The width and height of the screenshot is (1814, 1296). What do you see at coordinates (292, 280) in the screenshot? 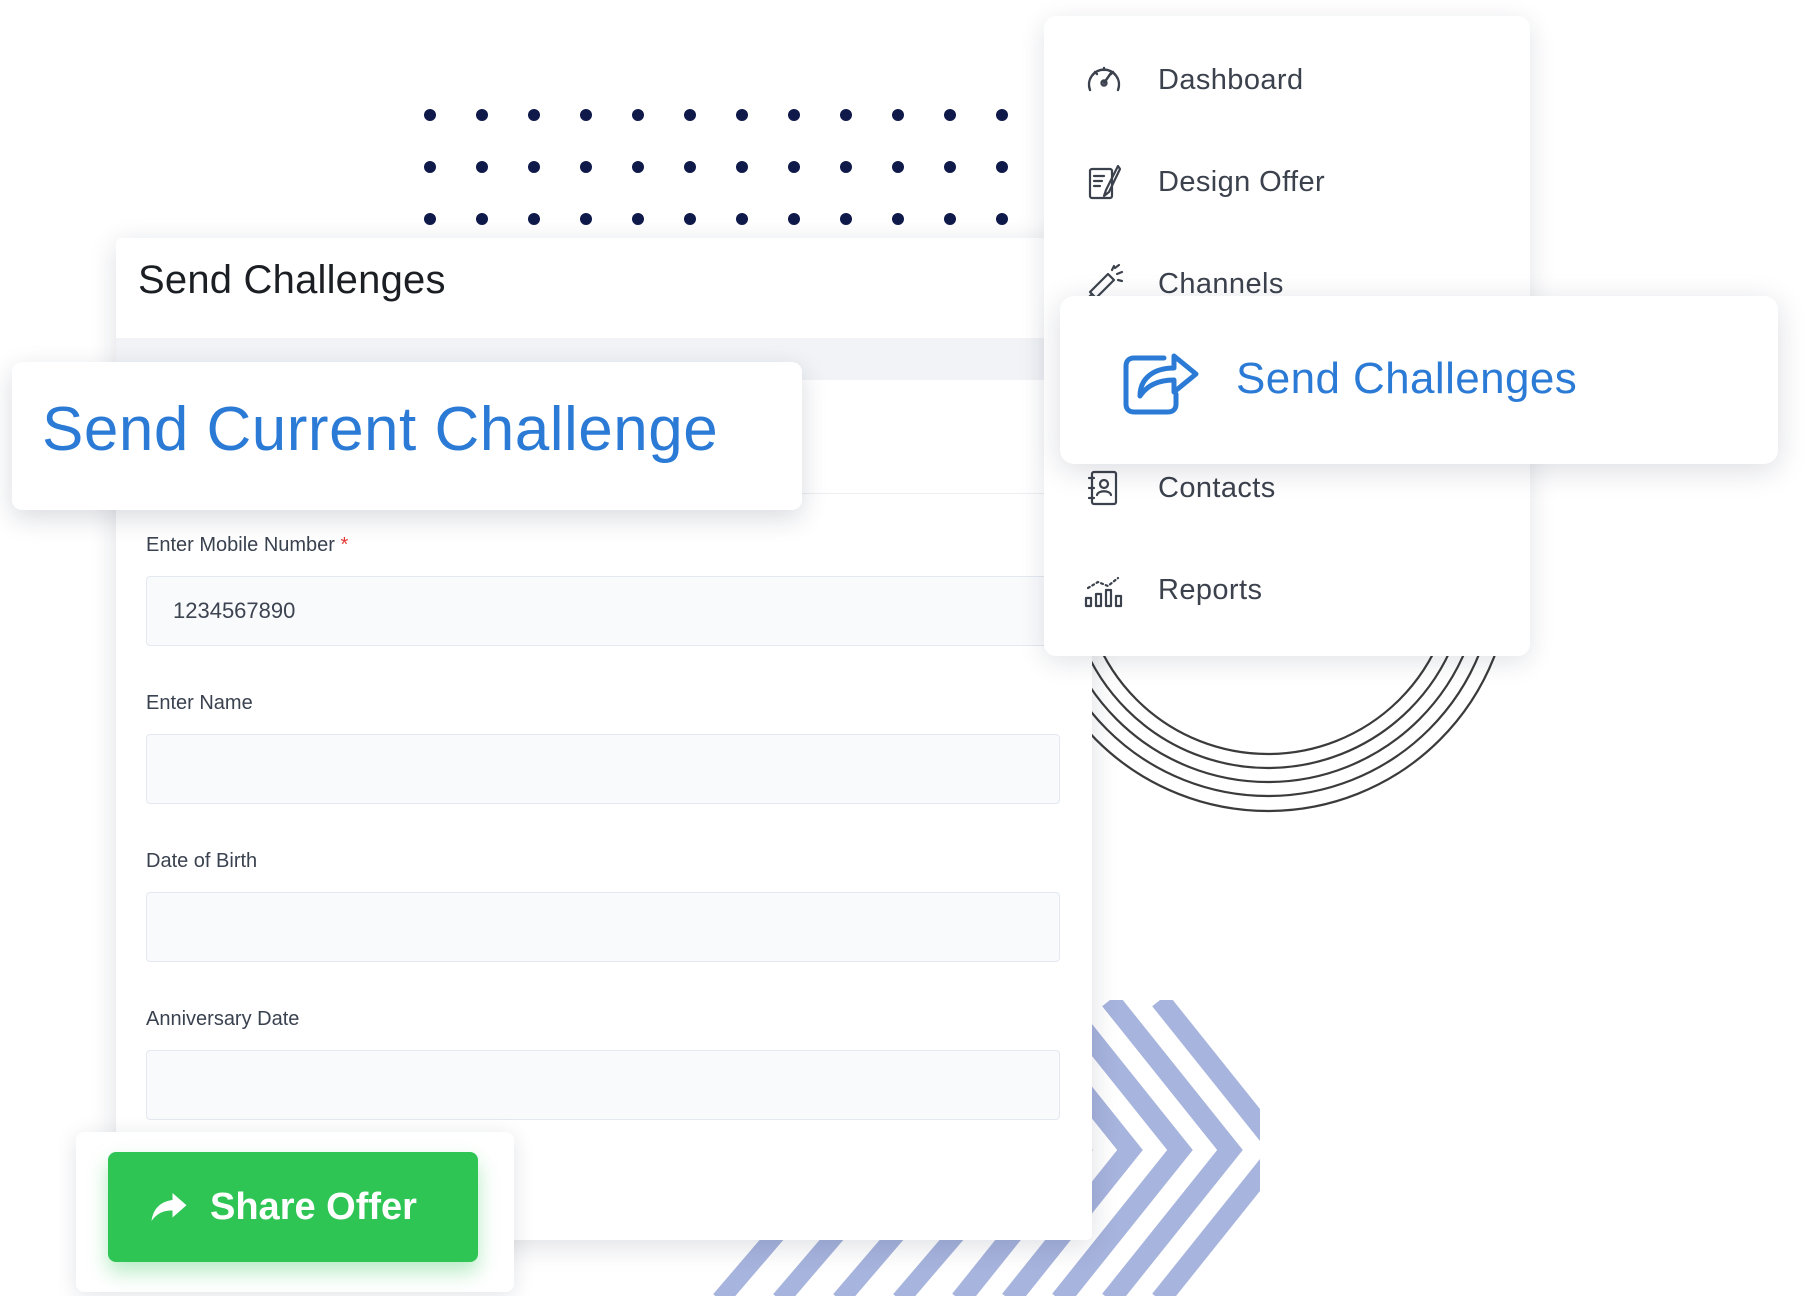
I see `page-title: Send Challenges` at bounding box center [292, 280].